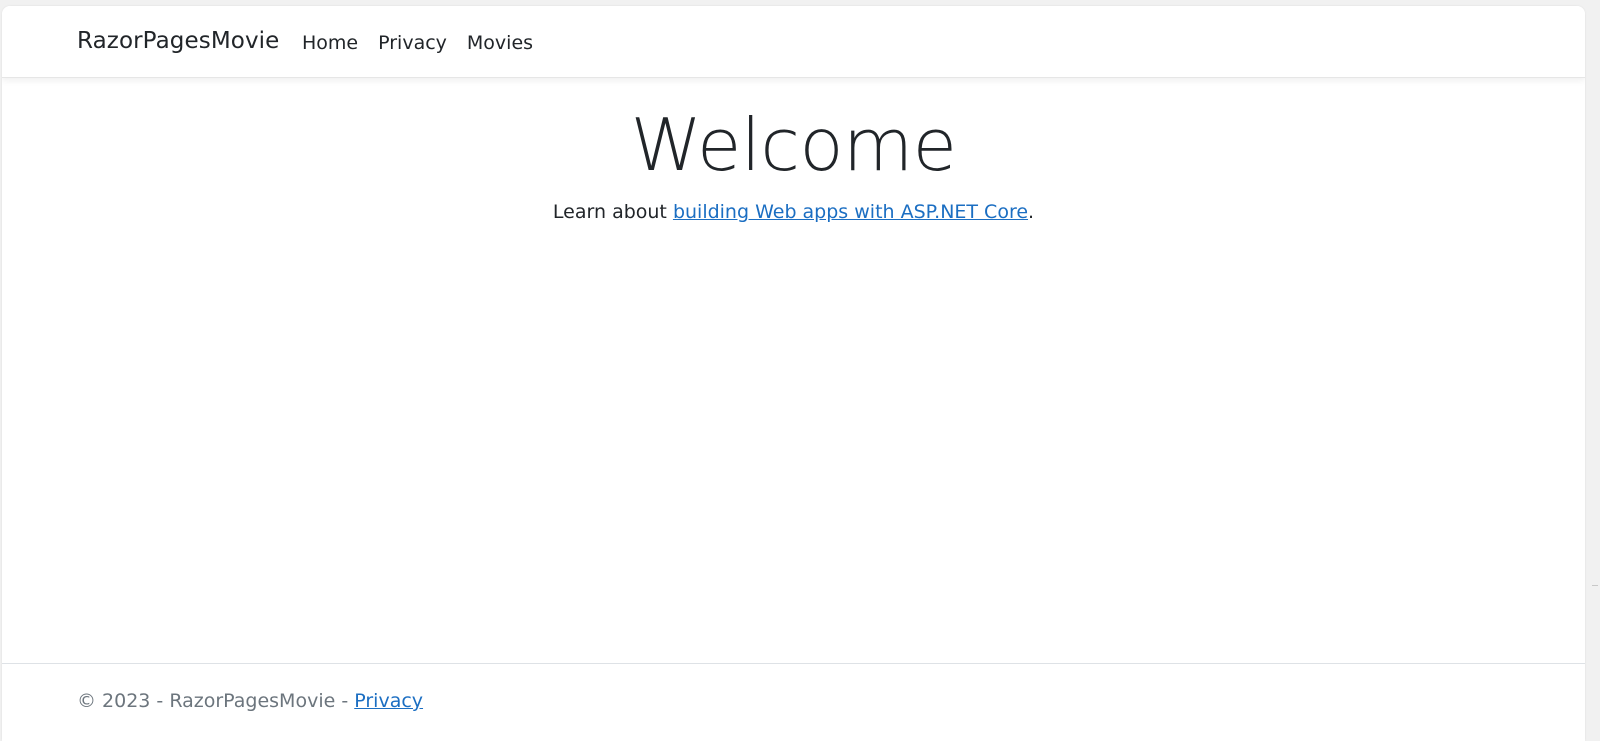 The width and height of the screenshot is (1600, 741). Describe the element at coordinates (335, 43) in the screenshot. I see `nav-link-home: Home` at that location.